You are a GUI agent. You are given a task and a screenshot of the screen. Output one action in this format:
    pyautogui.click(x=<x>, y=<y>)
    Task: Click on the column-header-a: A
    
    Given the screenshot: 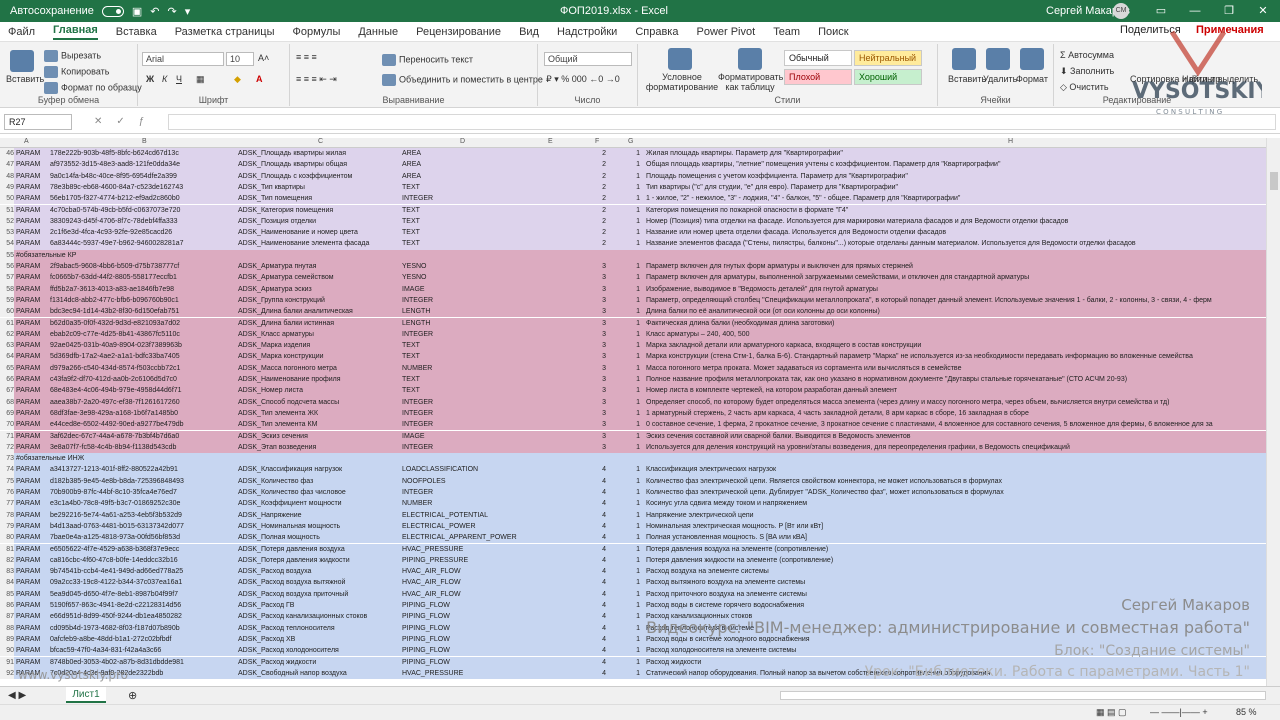 What is the action you would take?
    pyautogui.click(x=26, y=141)
    